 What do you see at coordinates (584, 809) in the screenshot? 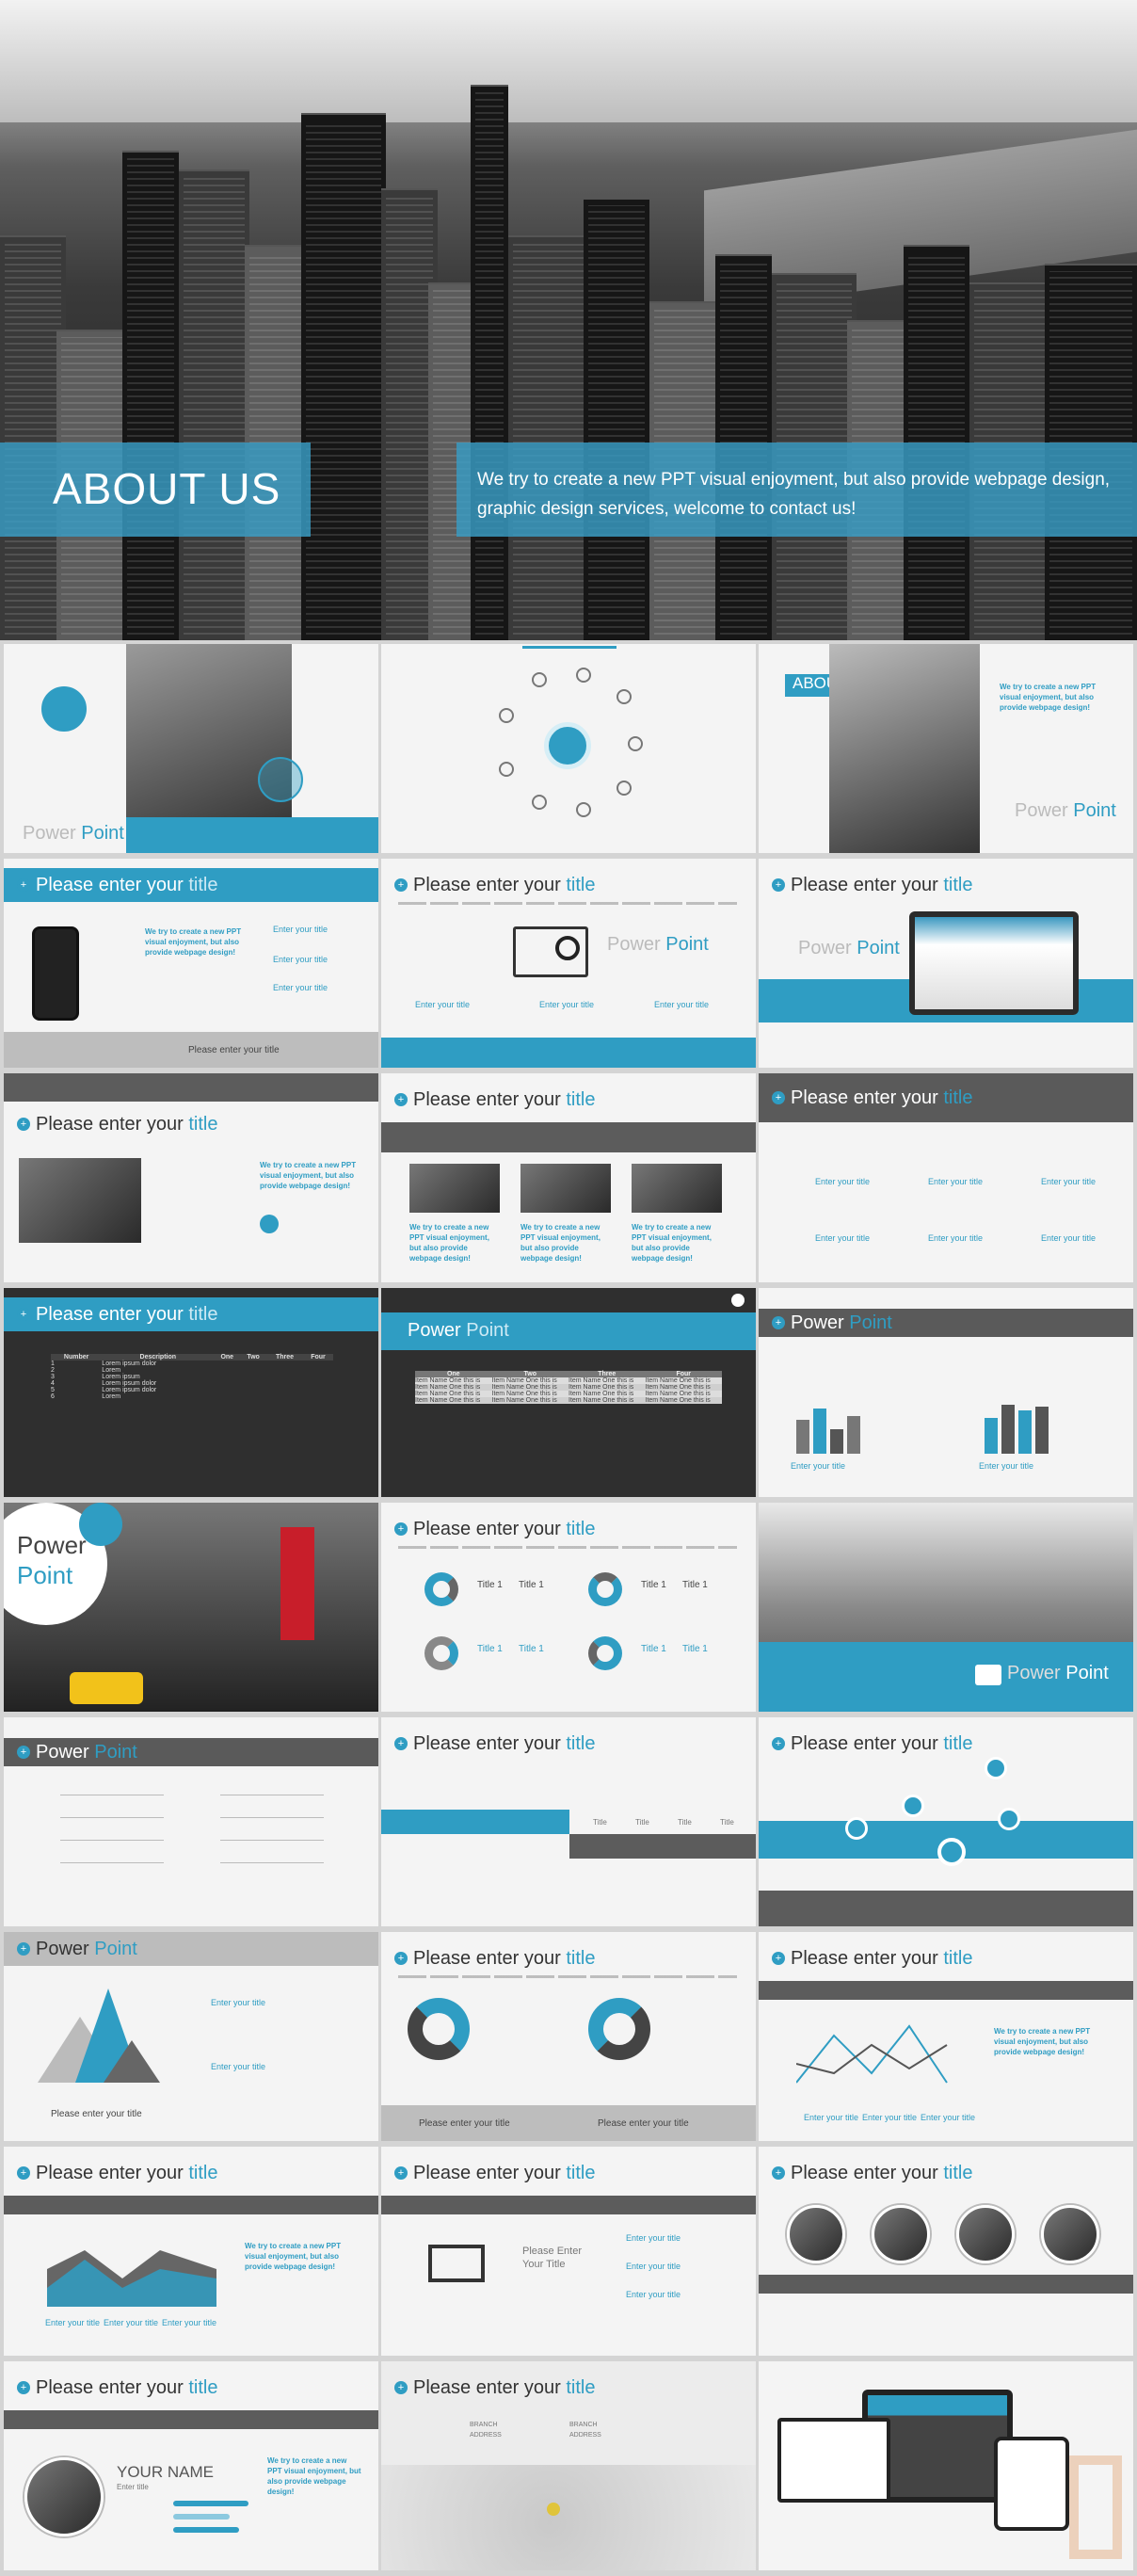
I see `camera-icon` at bounding box center [584, 809].